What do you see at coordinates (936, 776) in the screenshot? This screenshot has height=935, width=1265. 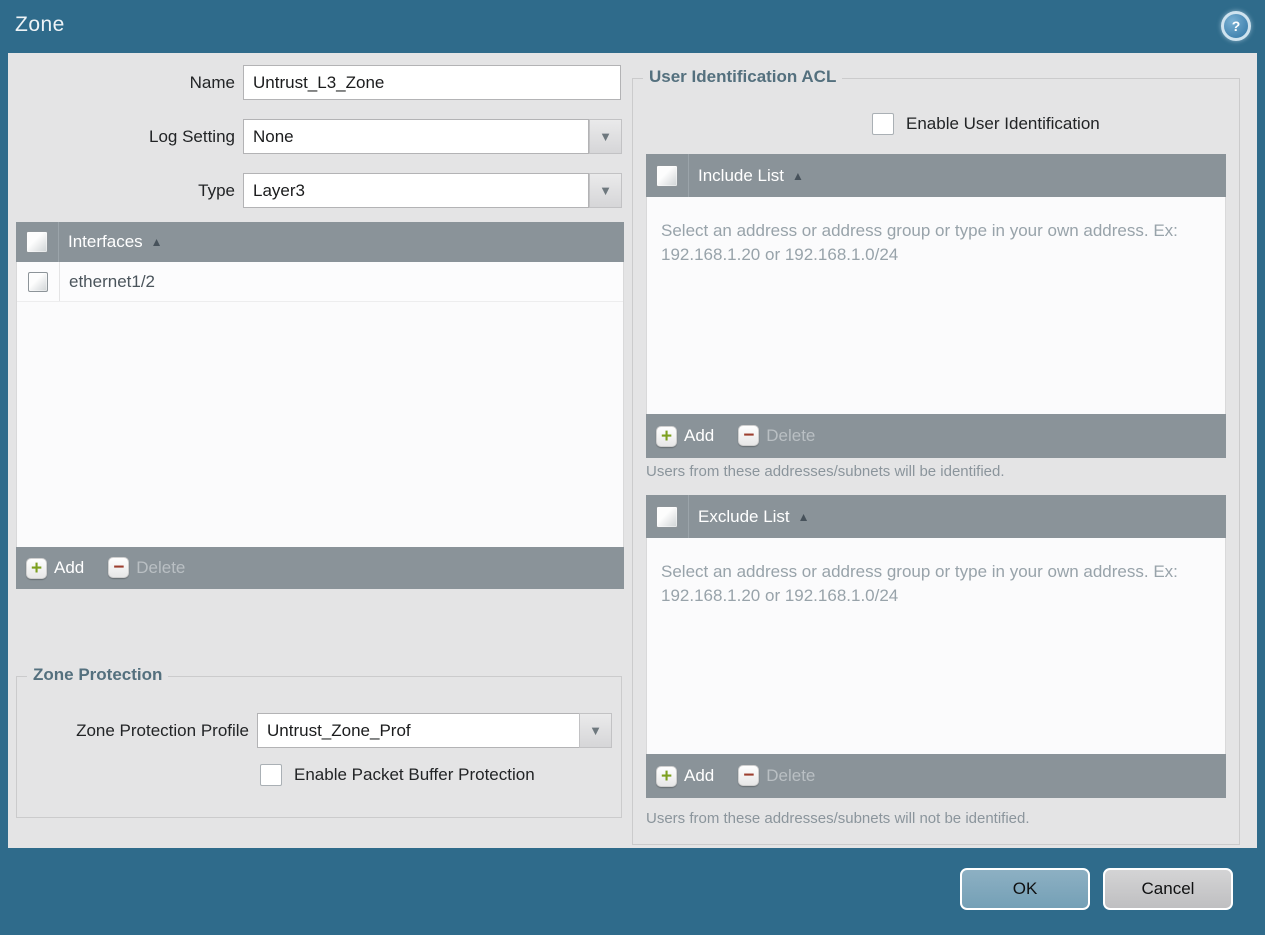 I see `exclude-list-footer: + Add − Delete` at bounding box center [936, 776].